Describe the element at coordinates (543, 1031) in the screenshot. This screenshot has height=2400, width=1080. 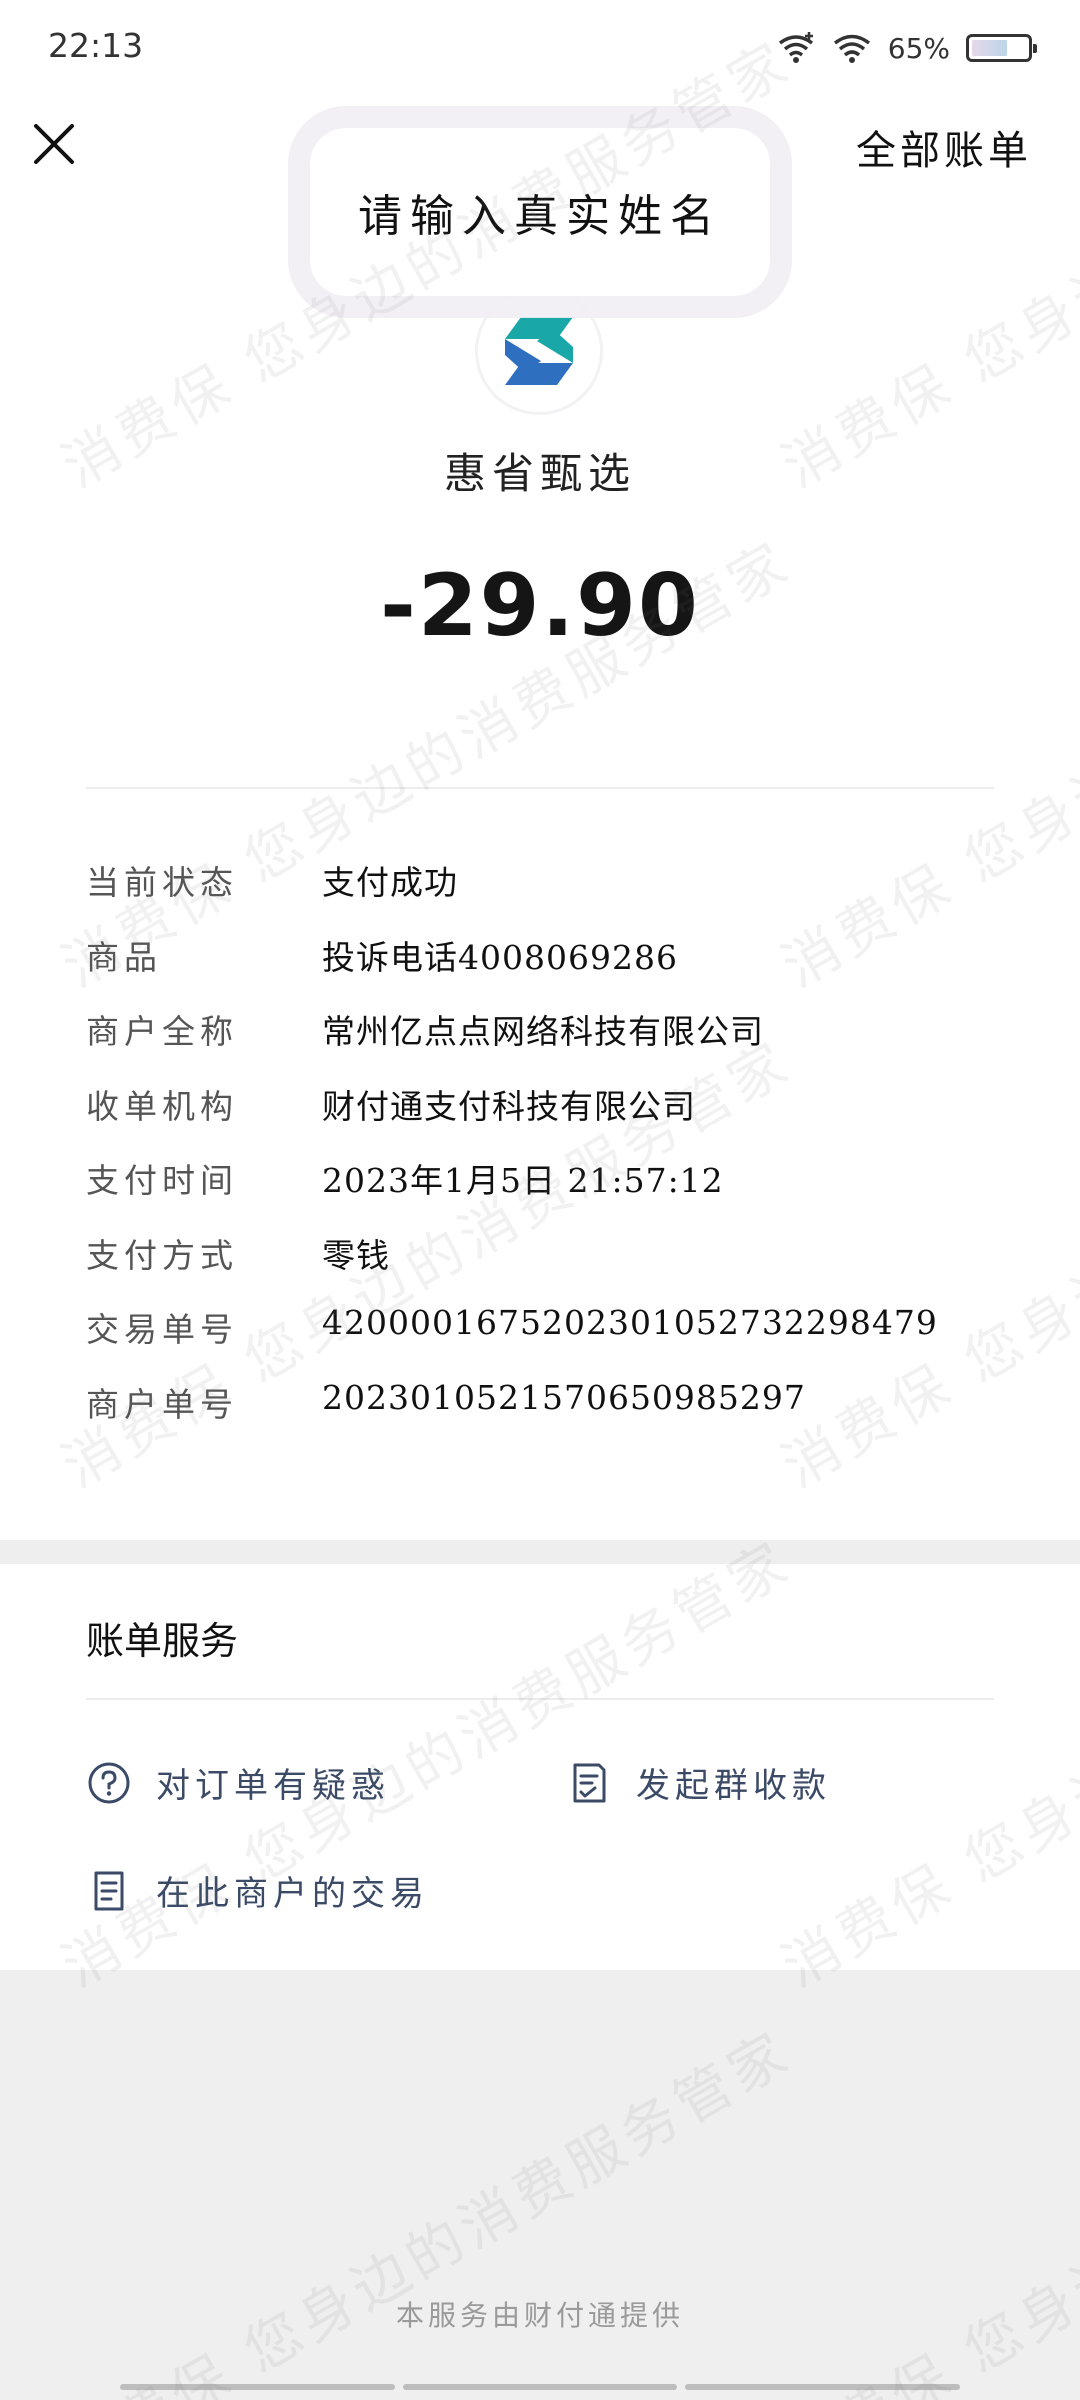
I see `detail-value: 常州亿点点网络科技有限公司` at that location.